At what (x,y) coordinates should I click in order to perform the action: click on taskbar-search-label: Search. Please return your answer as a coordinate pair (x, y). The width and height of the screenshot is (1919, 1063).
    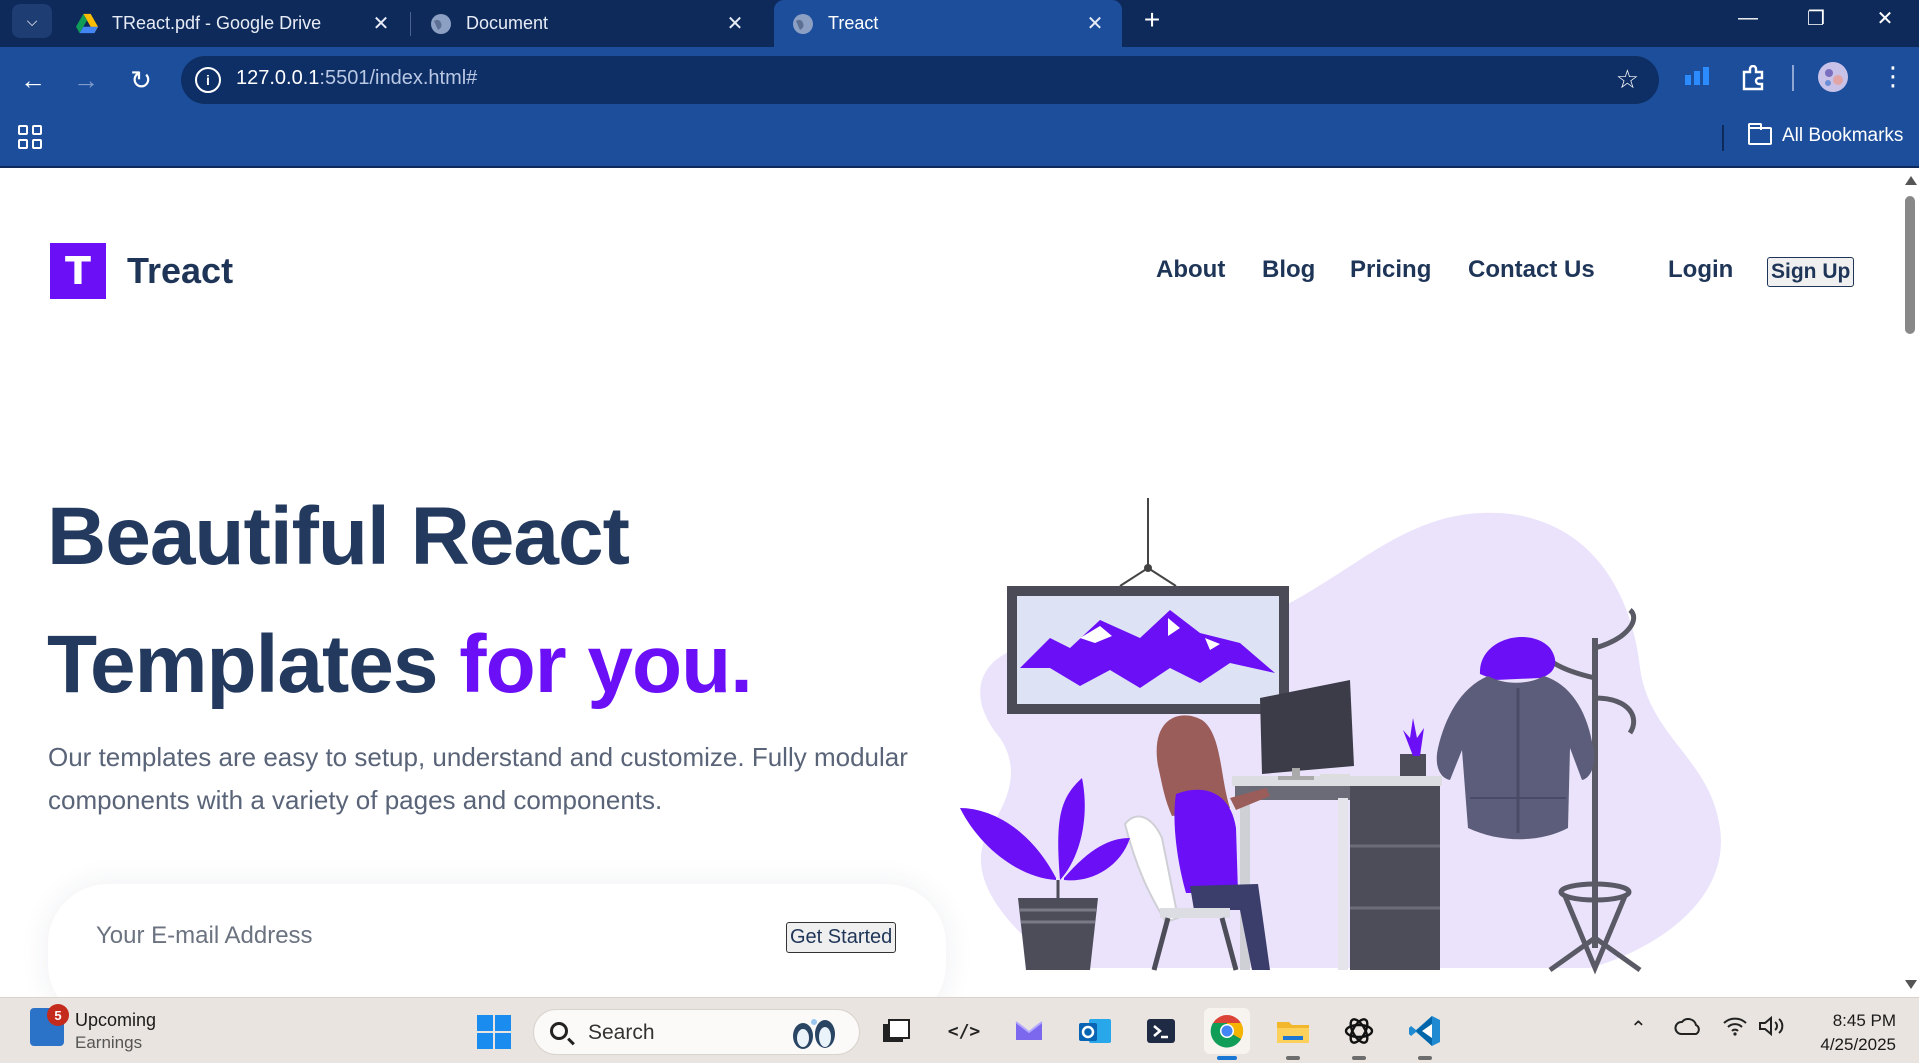
    Looking at the image, I should click on (621, 1032).